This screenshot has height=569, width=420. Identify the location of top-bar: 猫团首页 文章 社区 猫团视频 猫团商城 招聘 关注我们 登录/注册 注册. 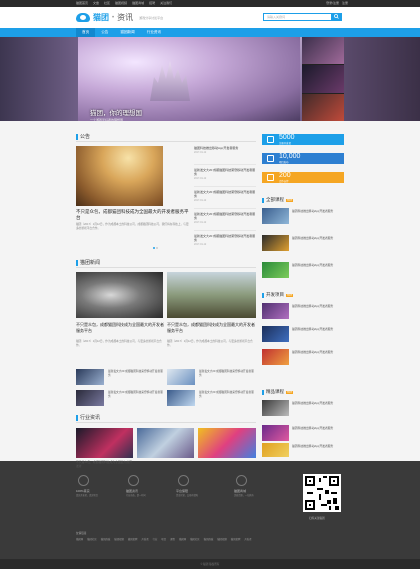
(210, 3).